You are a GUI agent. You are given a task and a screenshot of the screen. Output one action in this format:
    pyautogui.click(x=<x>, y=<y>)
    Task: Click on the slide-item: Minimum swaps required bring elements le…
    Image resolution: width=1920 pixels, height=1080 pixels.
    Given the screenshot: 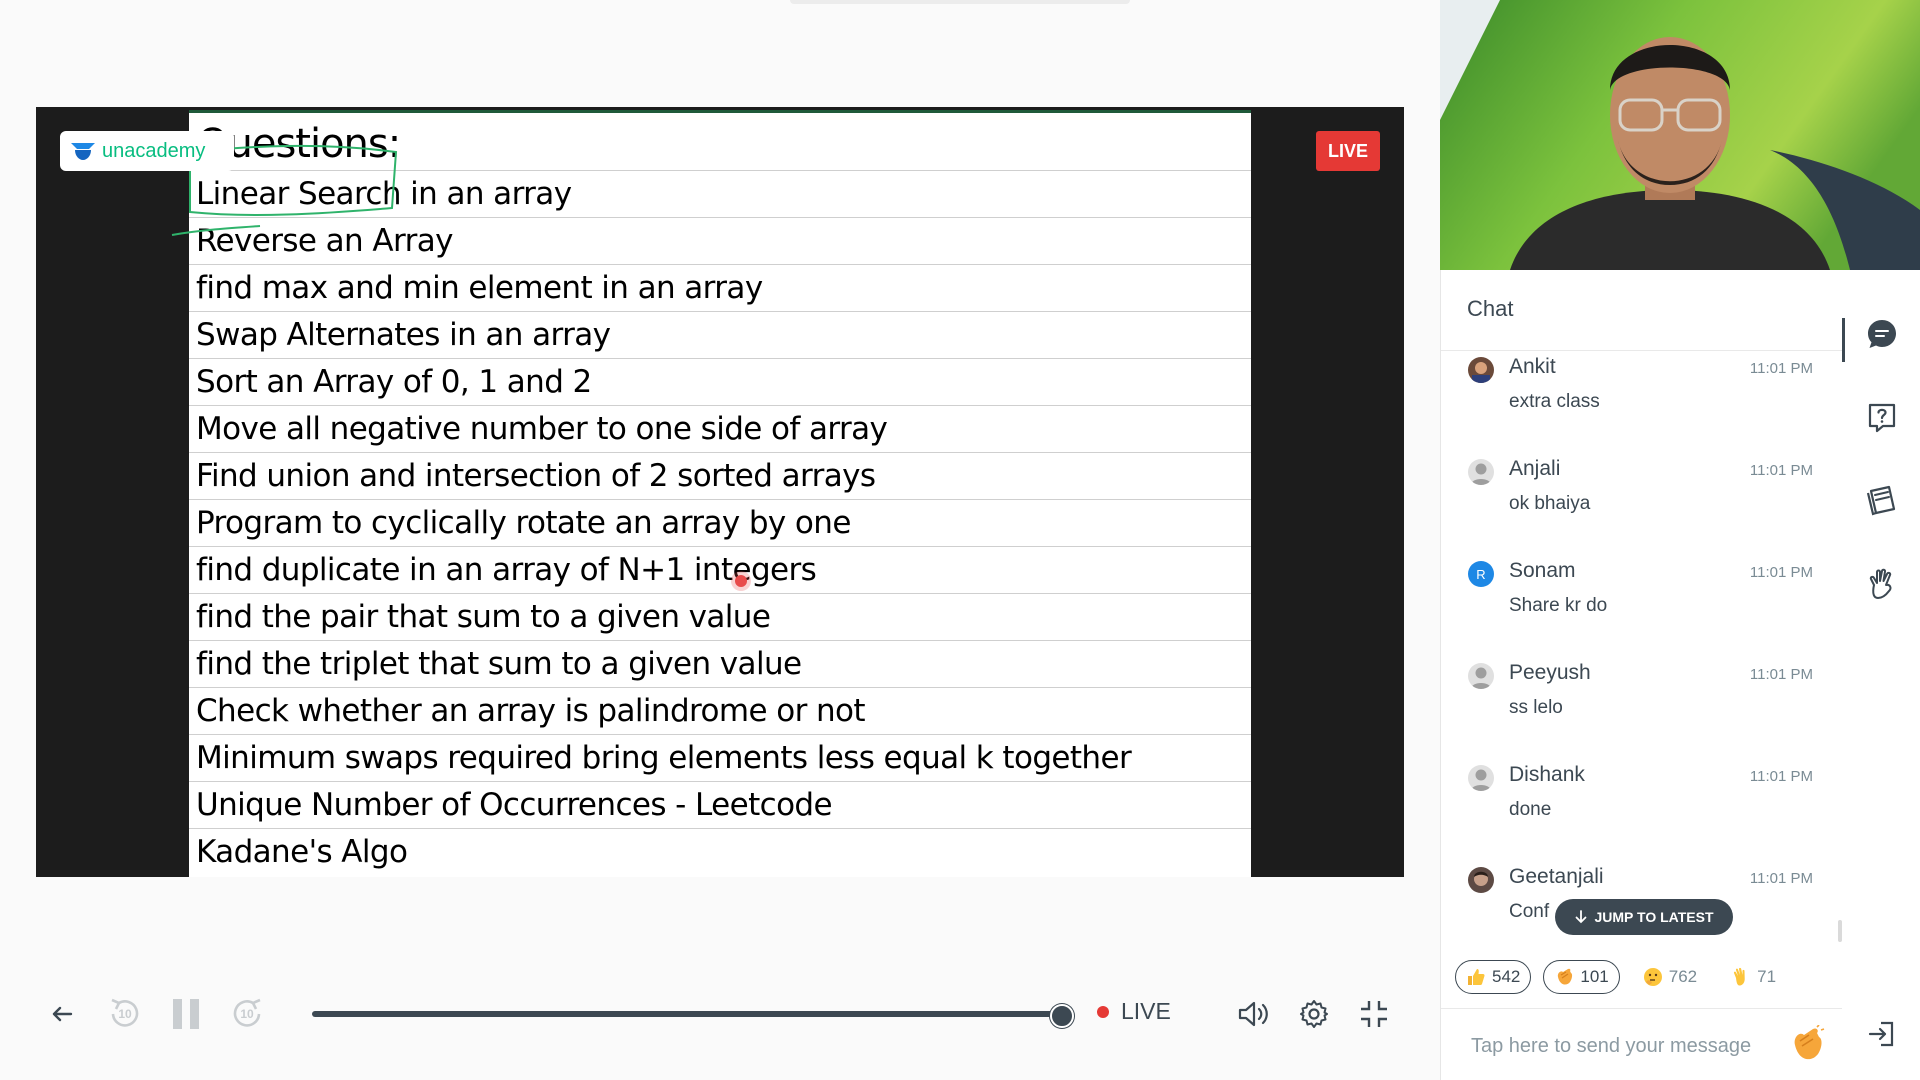 What is the action you would take?
    pyautogui.click(x=720, y=757)
    